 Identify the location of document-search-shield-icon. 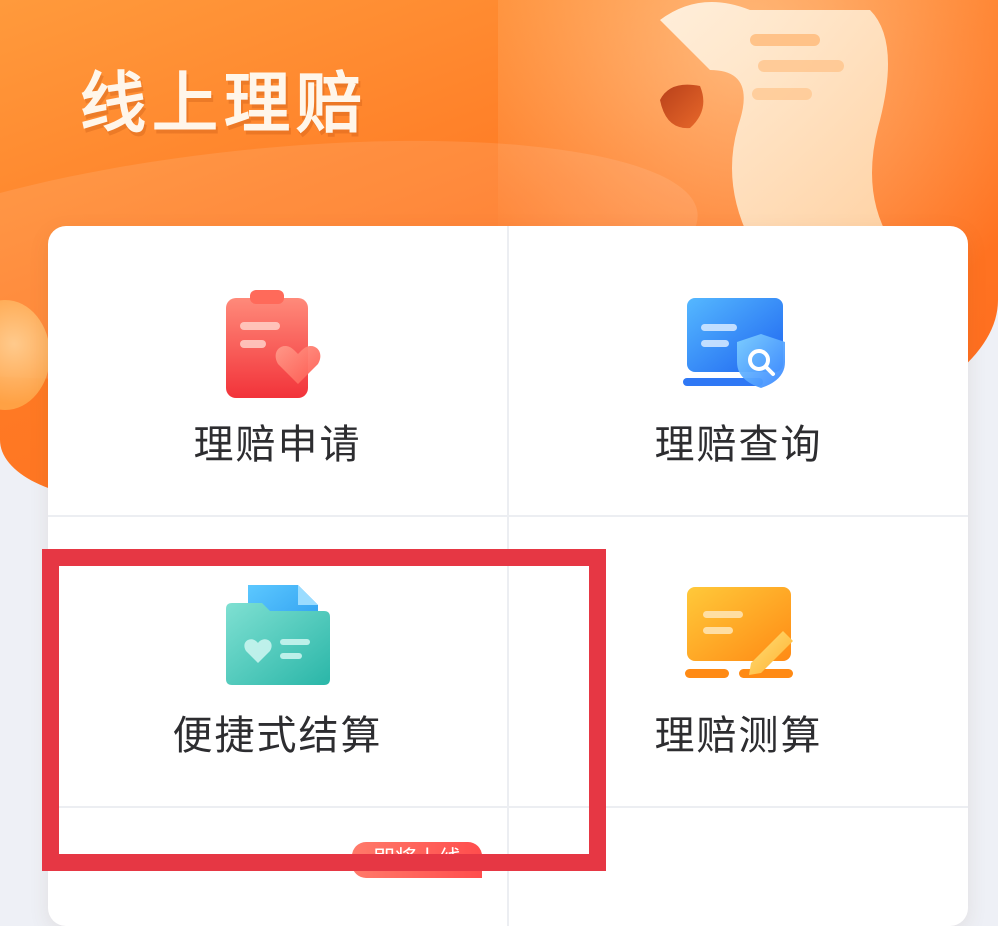
(733, 343).